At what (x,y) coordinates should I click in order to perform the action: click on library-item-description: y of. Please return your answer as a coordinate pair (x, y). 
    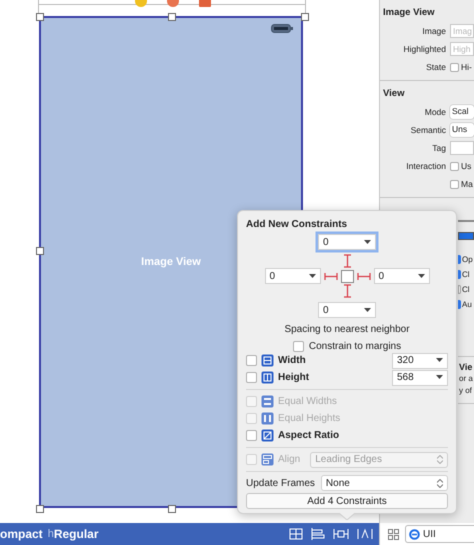
    Looking at the image, I should click on (466, 391).